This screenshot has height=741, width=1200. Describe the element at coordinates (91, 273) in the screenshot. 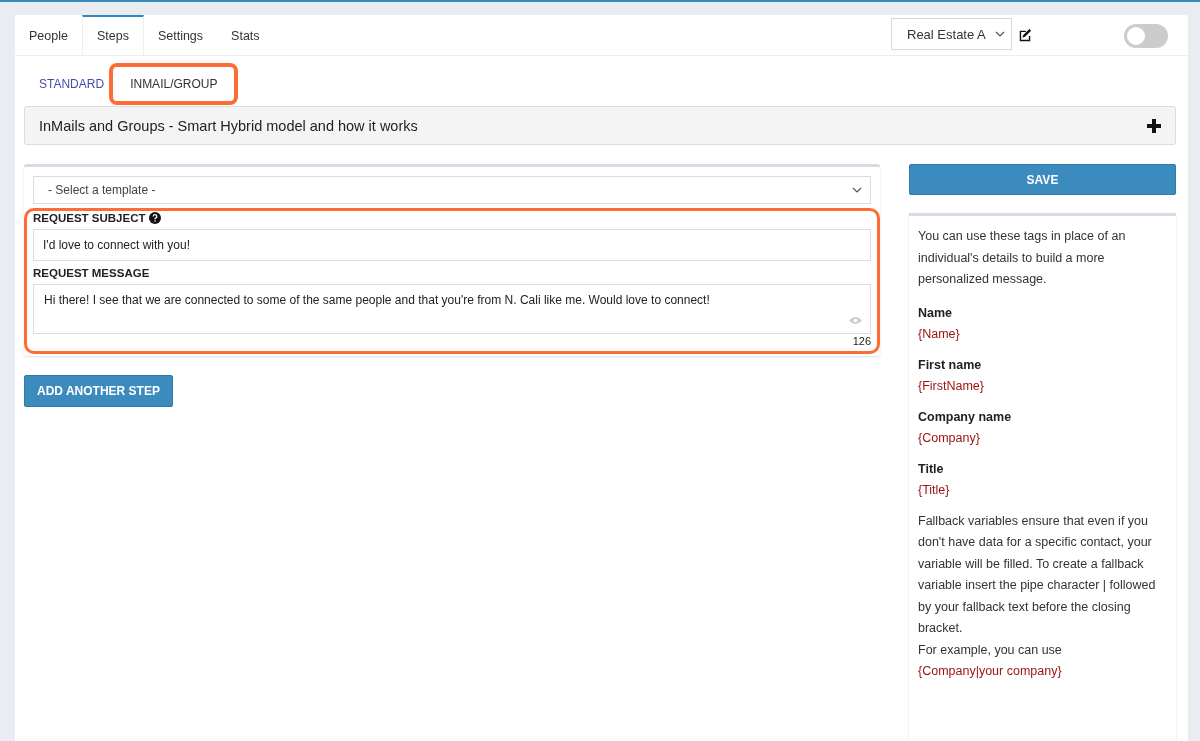

I see `field-label: REQUEST MESSAGE` at that location.